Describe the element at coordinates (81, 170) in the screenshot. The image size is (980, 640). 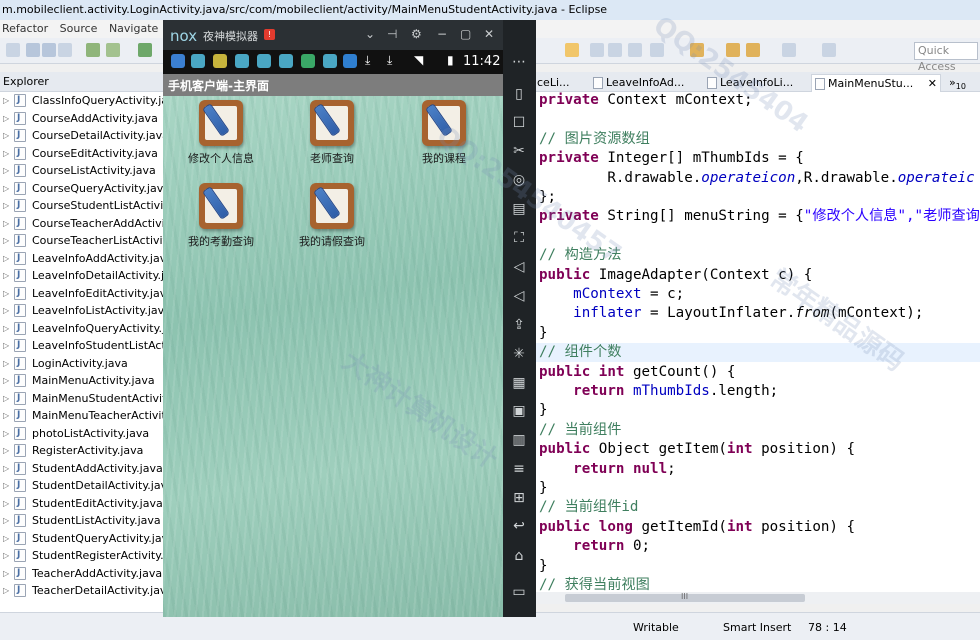
I see `explorer-file-item: ▷ CourseListActivity.java` at that location.